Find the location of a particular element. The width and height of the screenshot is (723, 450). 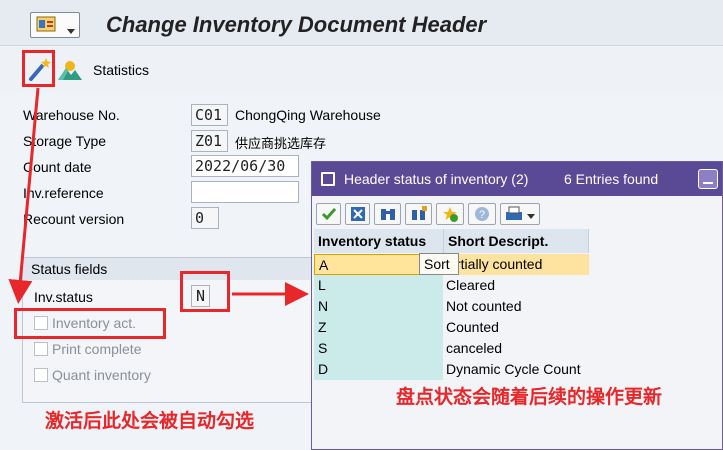

right-annotation-note: 盘点状态会随着后续的操作更新 is located at coordinates (529, 397).